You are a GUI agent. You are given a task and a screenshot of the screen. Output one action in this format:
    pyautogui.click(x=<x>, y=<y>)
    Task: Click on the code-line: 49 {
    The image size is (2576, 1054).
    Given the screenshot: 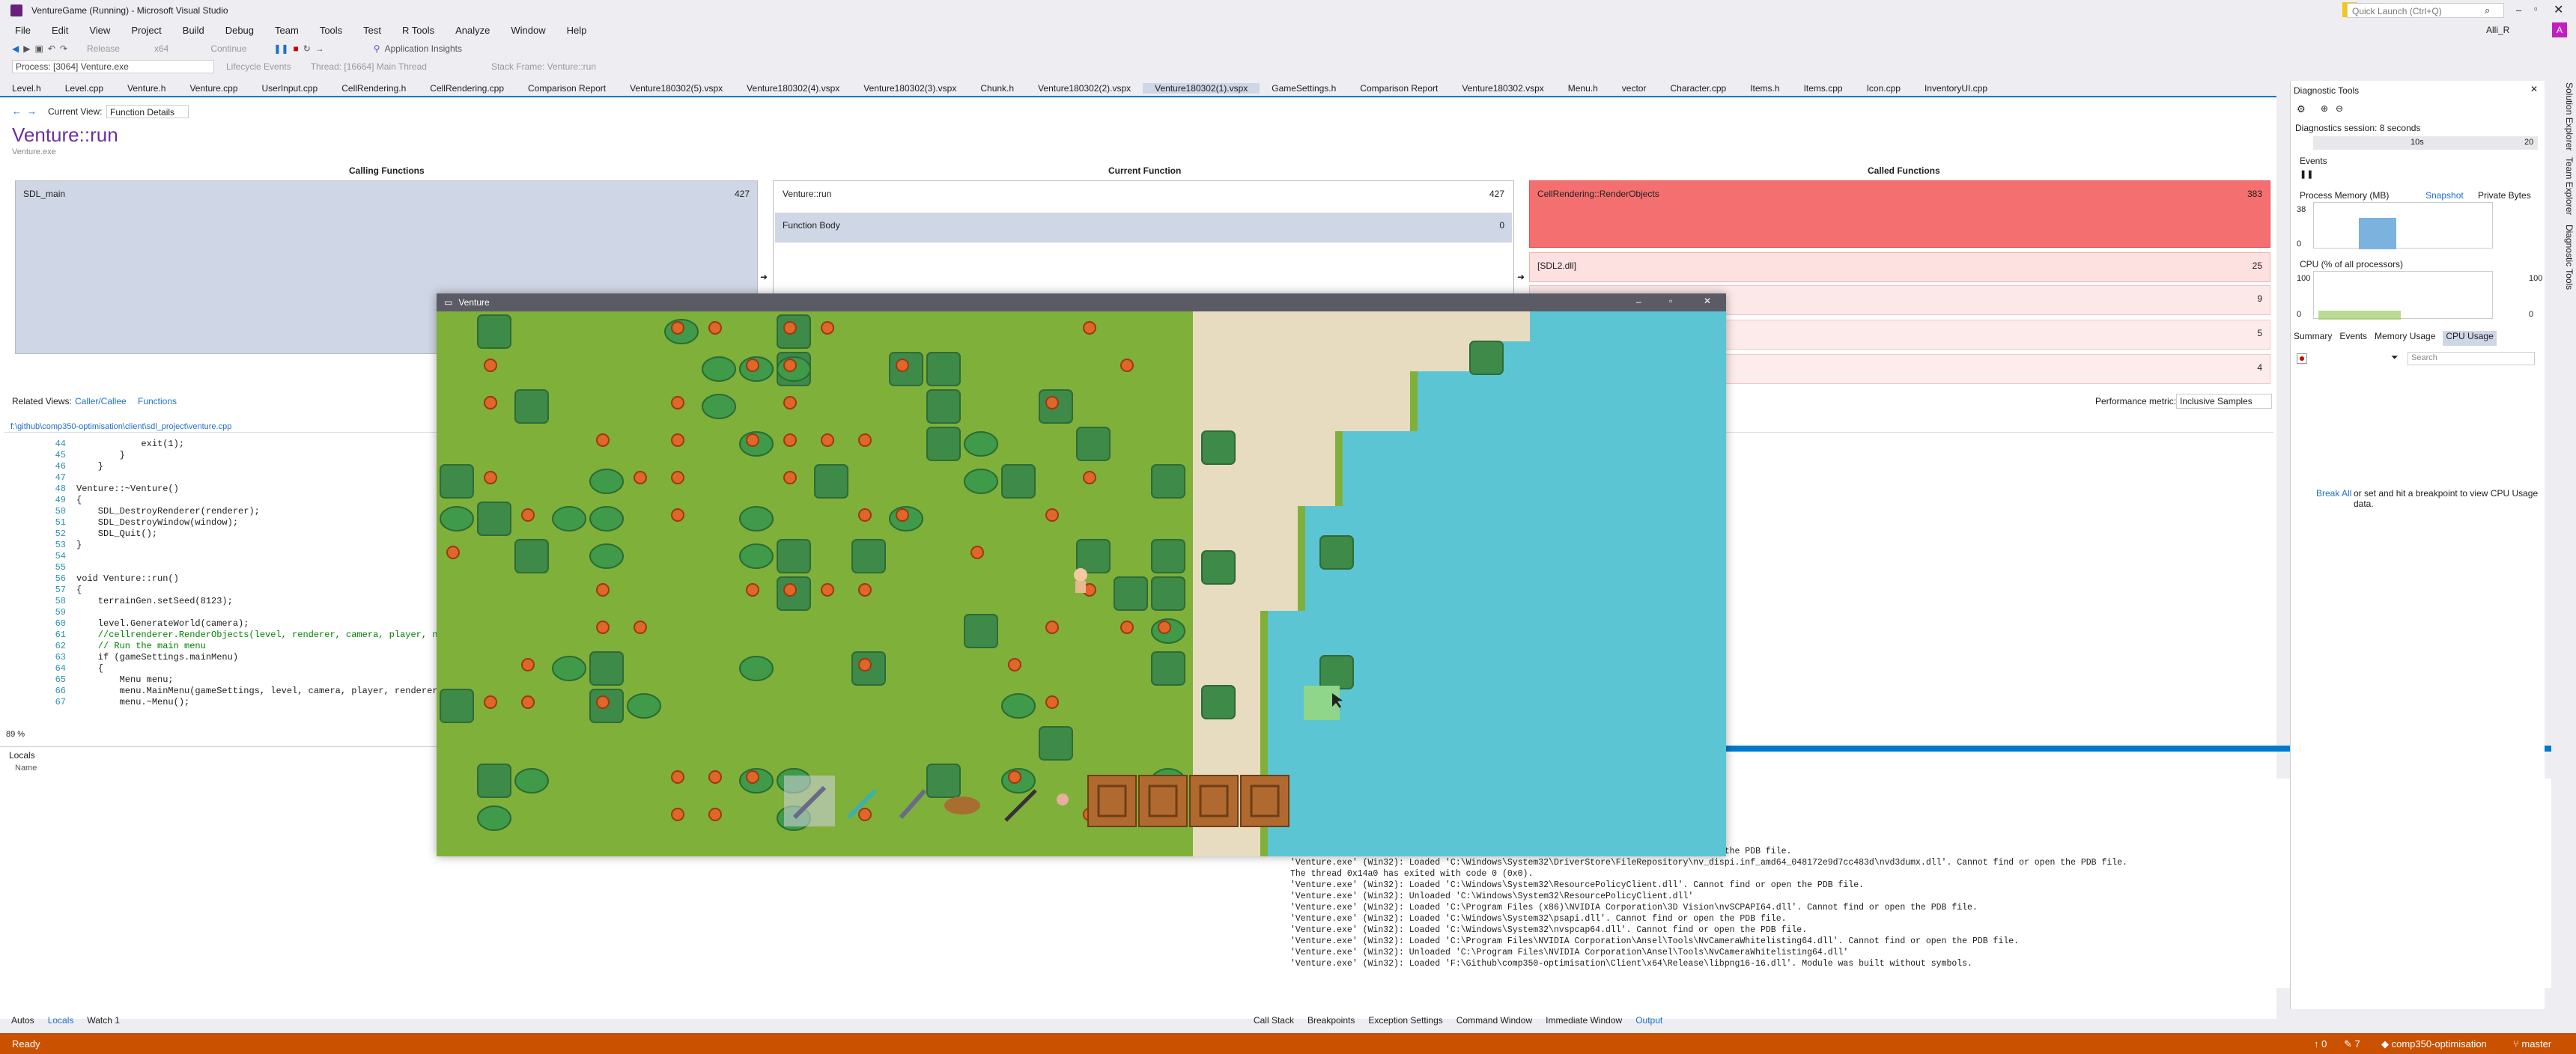 What is the action you would take?
    pyautogui.click(x=43, y=500)
    